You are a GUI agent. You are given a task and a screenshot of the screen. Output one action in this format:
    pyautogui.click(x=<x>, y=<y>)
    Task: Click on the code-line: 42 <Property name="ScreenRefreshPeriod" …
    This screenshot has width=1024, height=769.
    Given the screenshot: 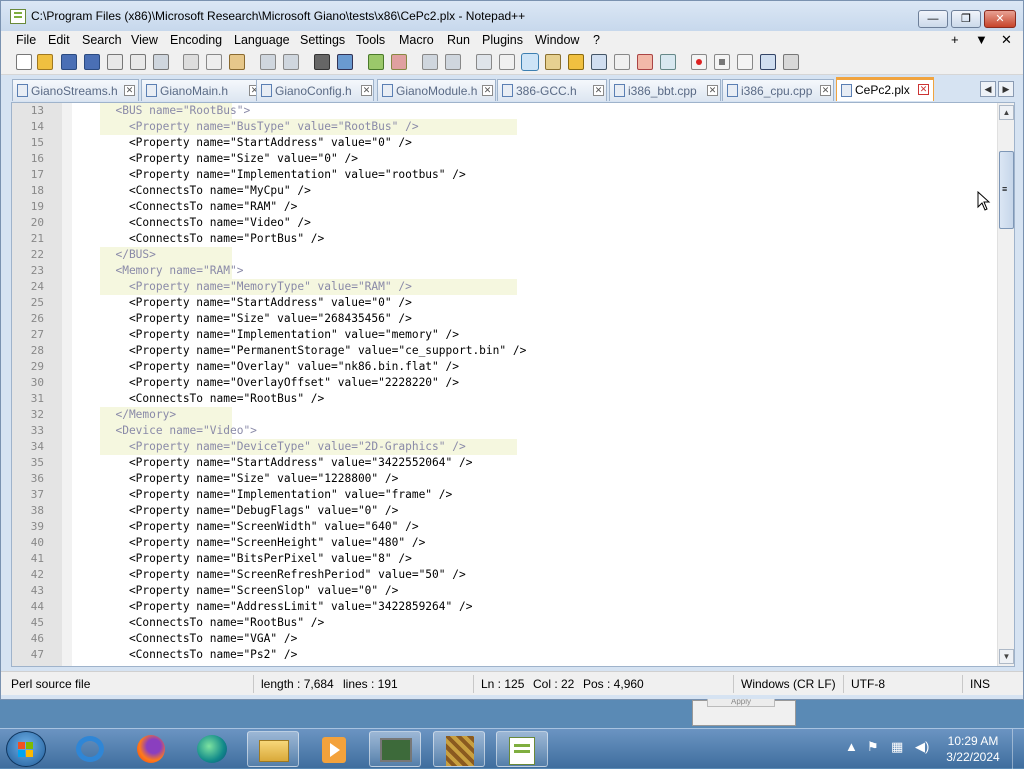 What is the action you would take?
    pyautogui.click(x=514, y=575)
    